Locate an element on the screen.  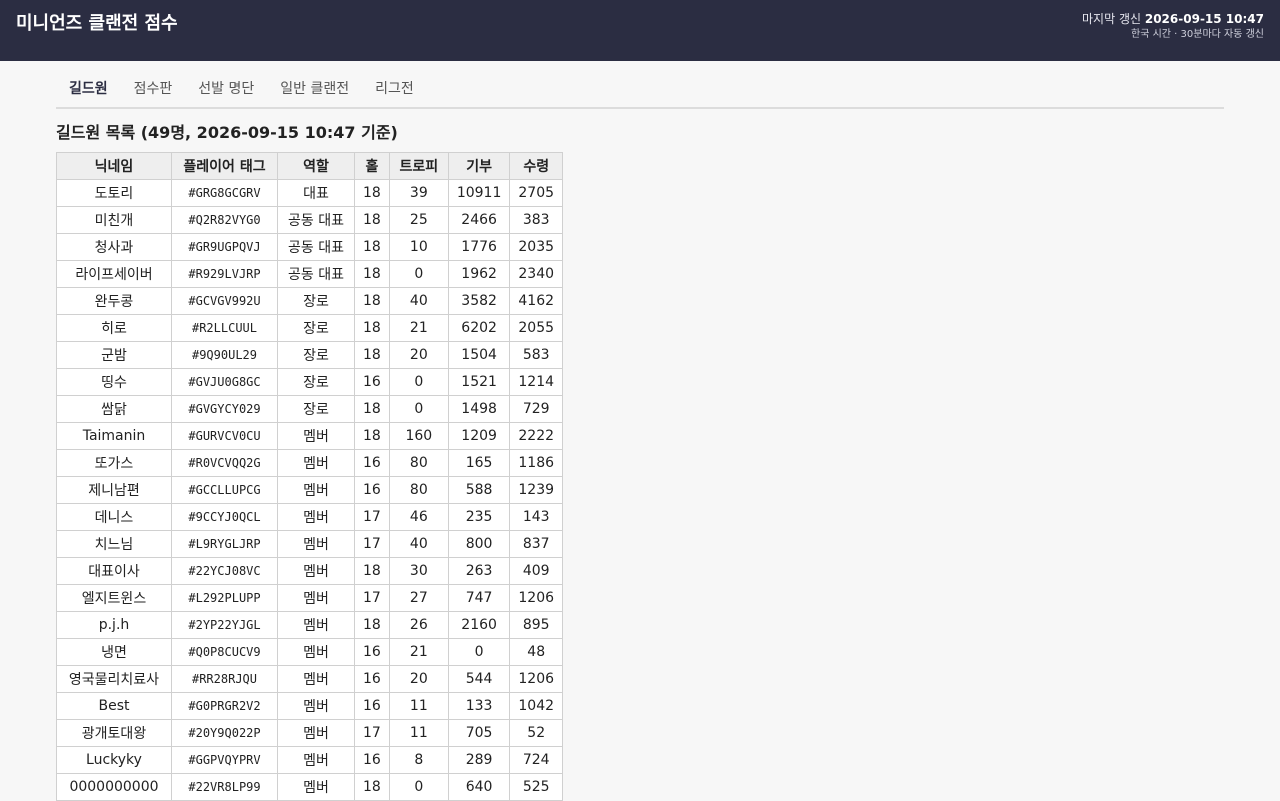
cell-trophy: 26 is located at coordinates (418, 625).